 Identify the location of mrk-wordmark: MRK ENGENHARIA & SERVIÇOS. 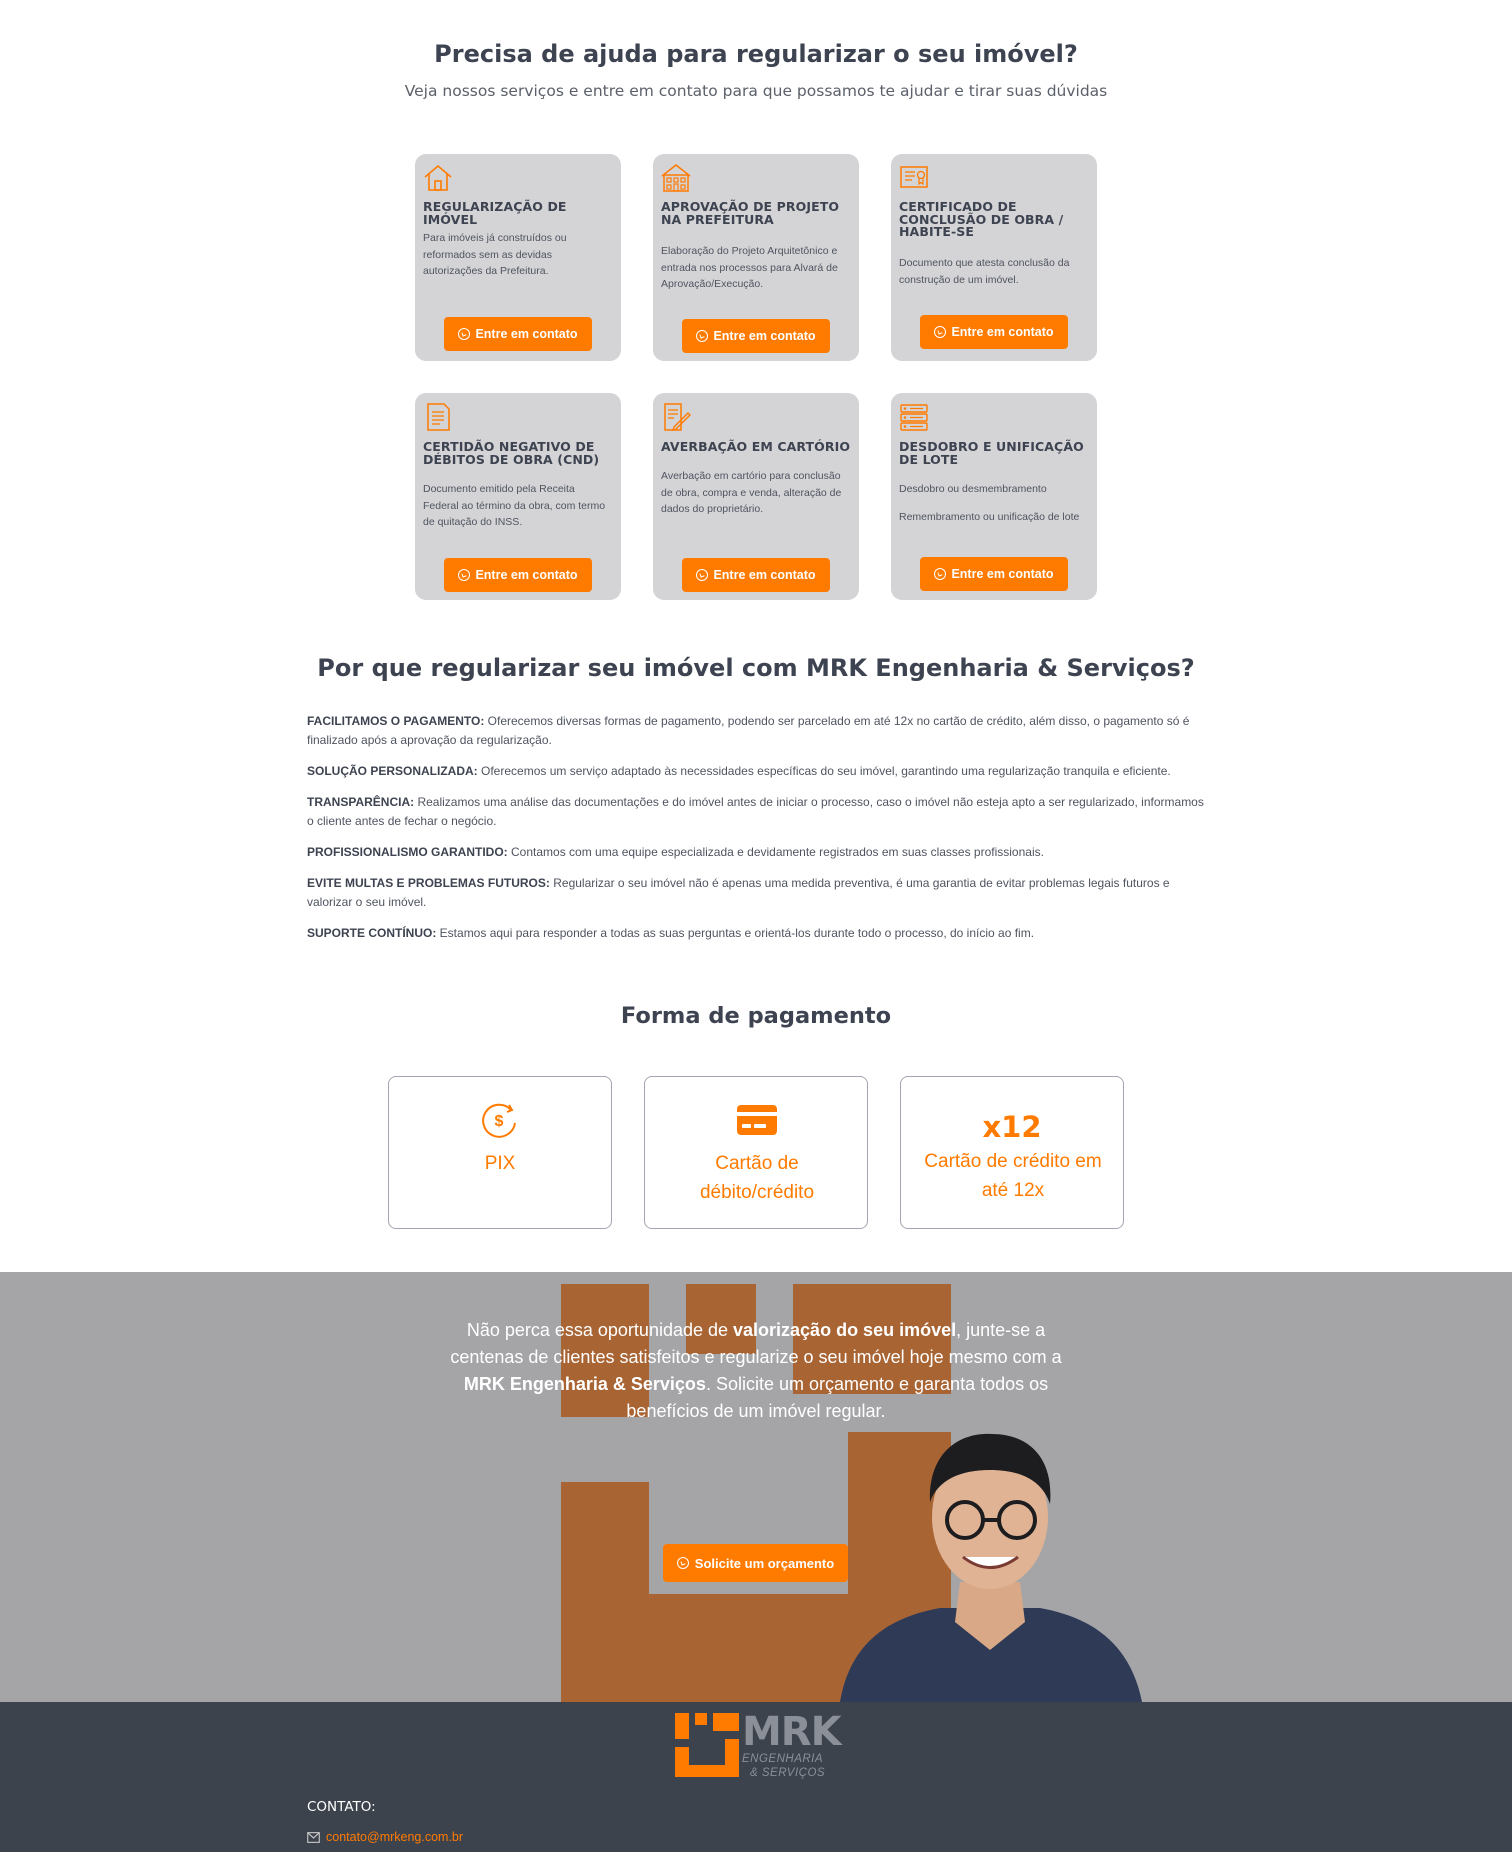
(792, 1744).